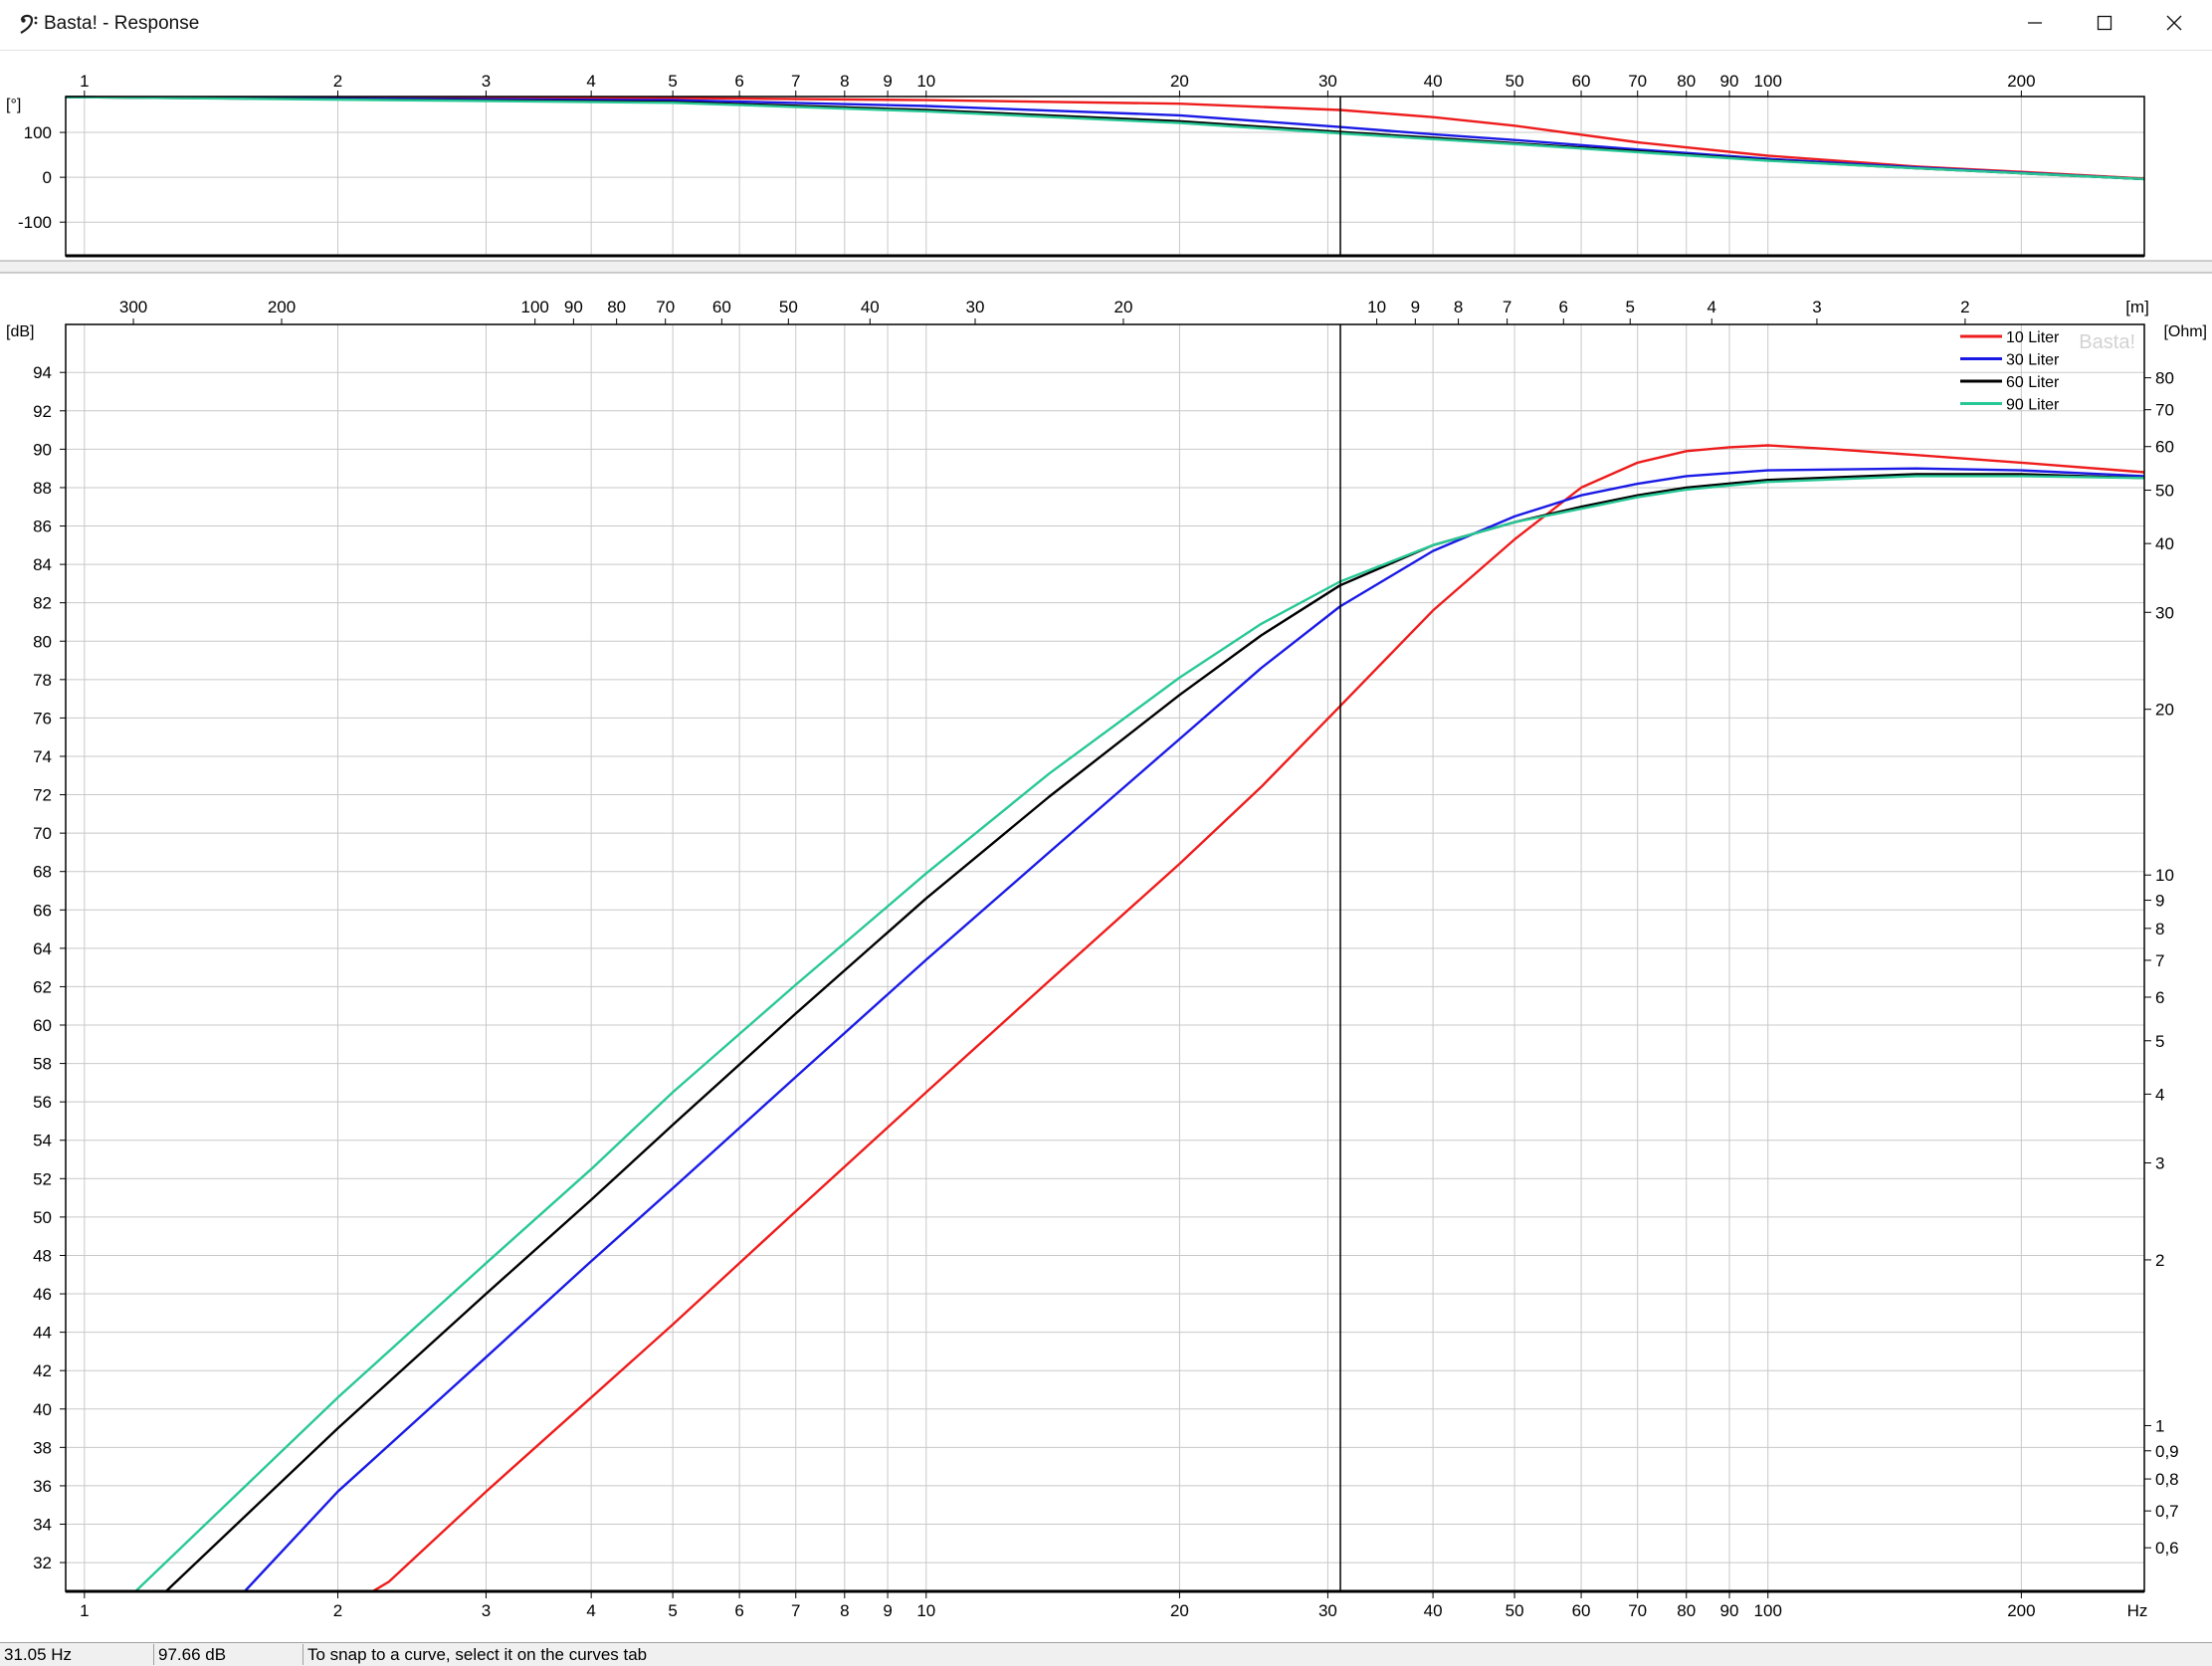 This screenshot has width=2212, height=1666. I want to click on response-x-tick-label: 4, so click(590, 1611).